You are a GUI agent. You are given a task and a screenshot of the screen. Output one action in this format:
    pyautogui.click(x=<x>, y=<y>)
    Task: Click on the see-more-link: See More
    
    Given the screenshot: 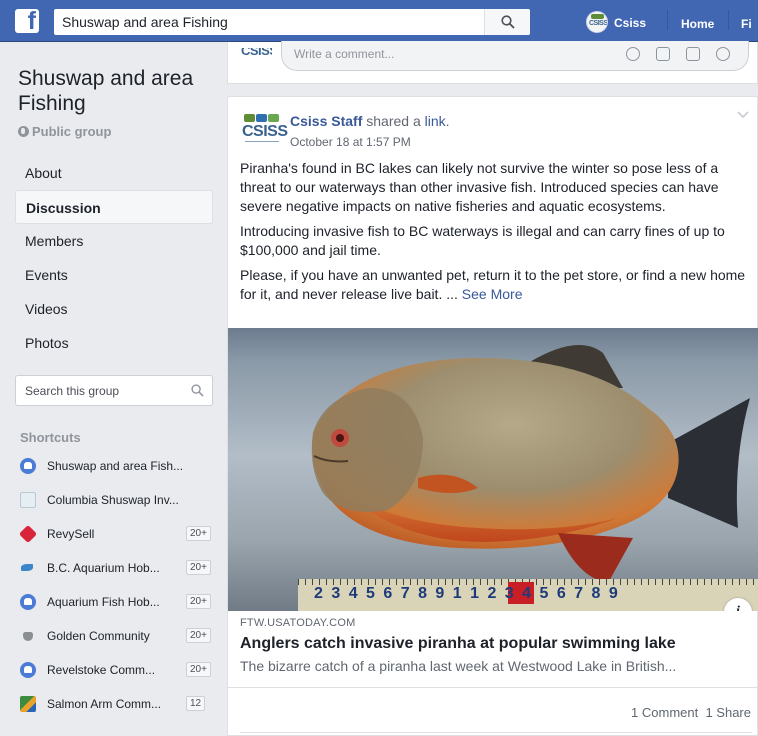 What is the action you would take?
    pyautogui.click(x=492, y=294)
    